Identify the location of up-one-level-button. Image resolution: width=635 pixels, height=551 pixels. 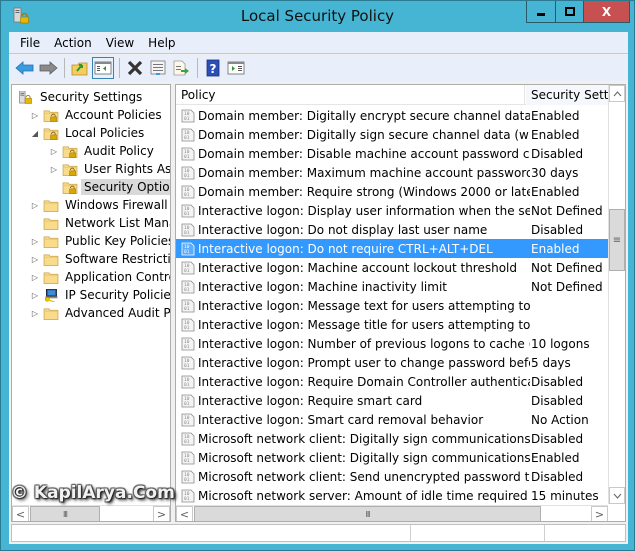
(80, 68).